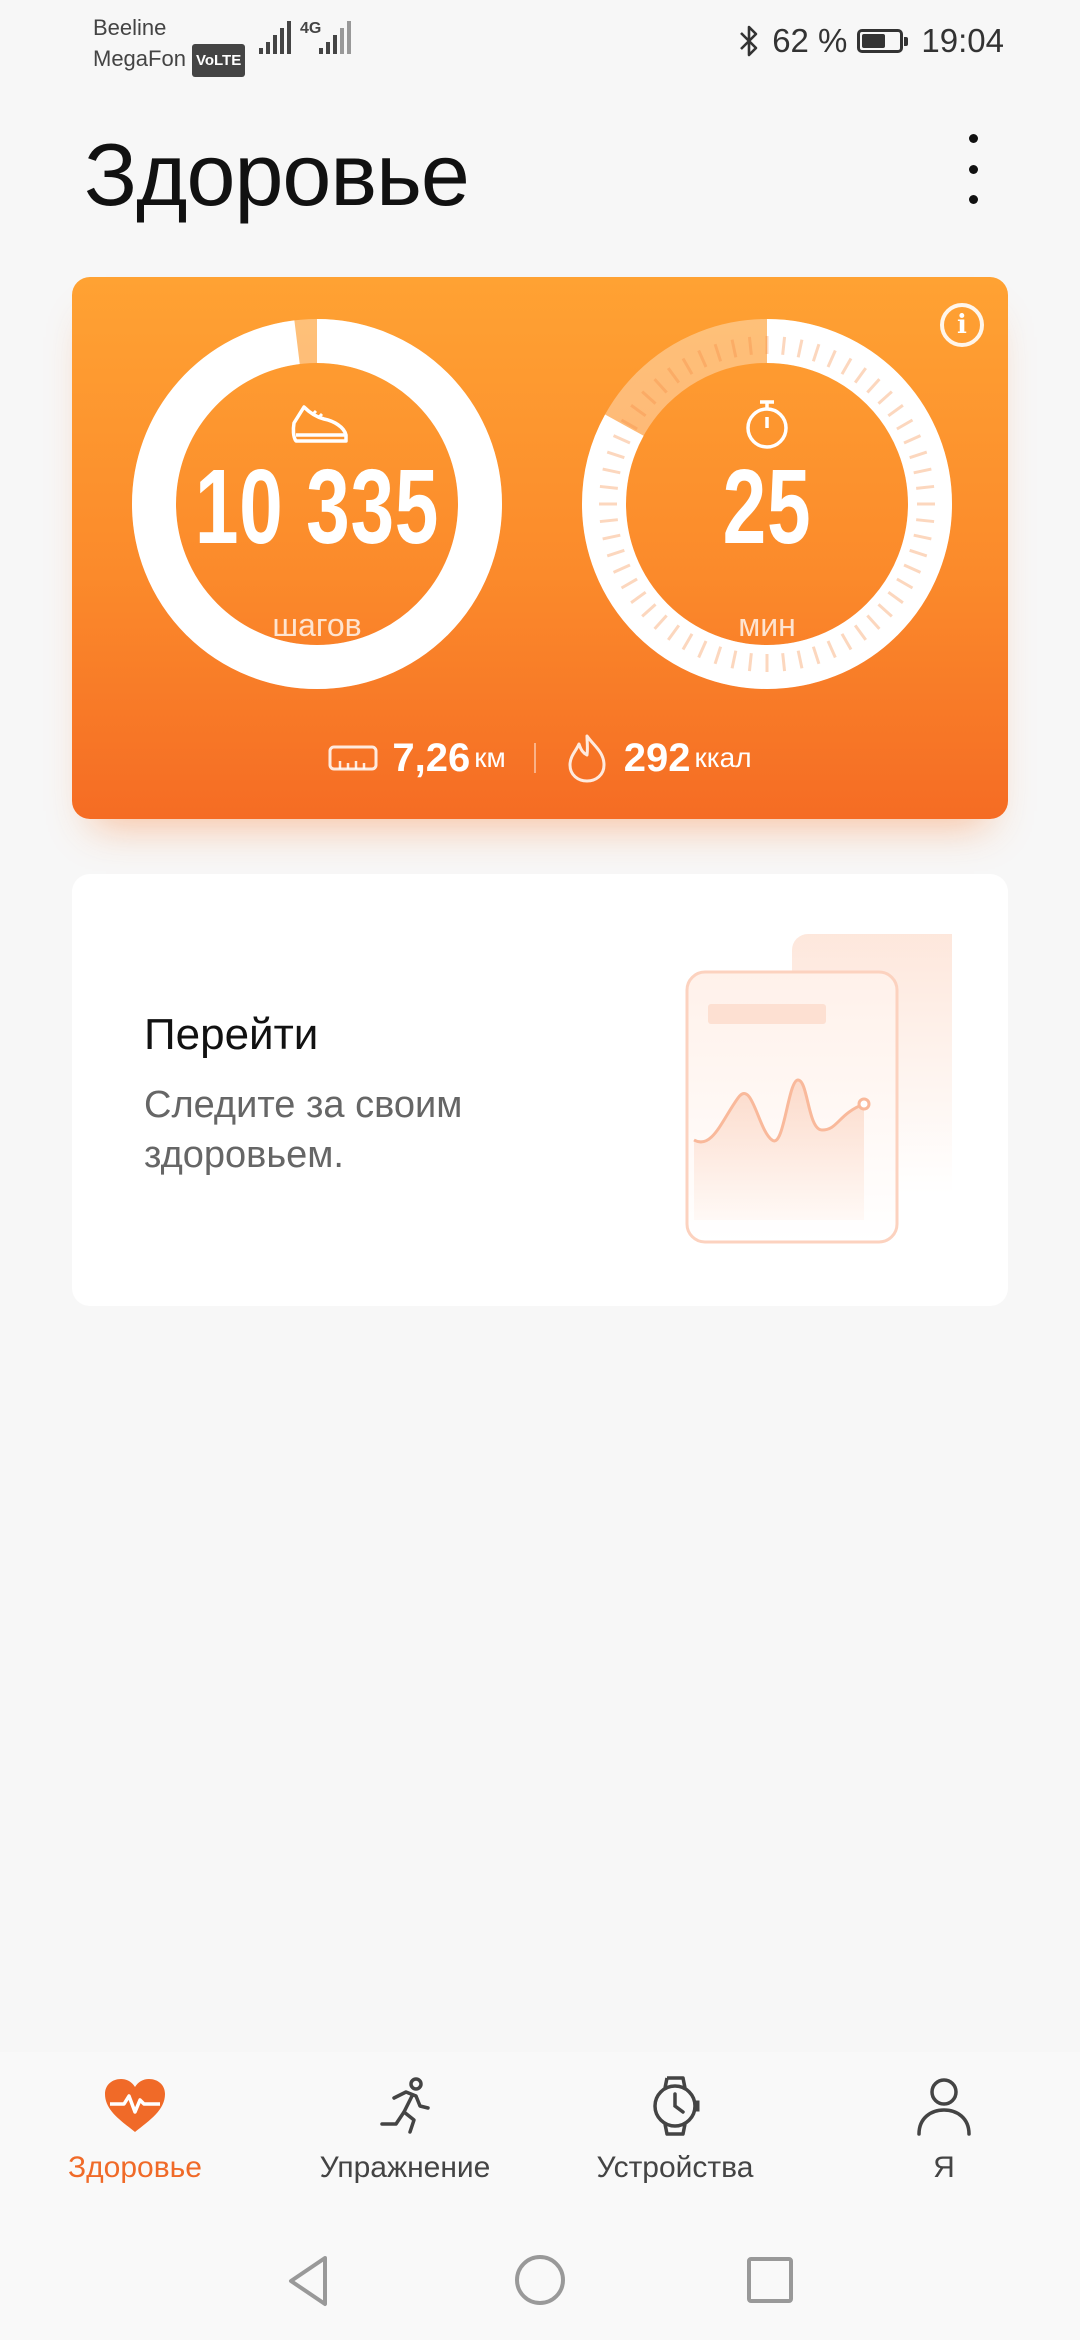  I want to click on nav-exercise: Упражнение, so click(405, 2130).